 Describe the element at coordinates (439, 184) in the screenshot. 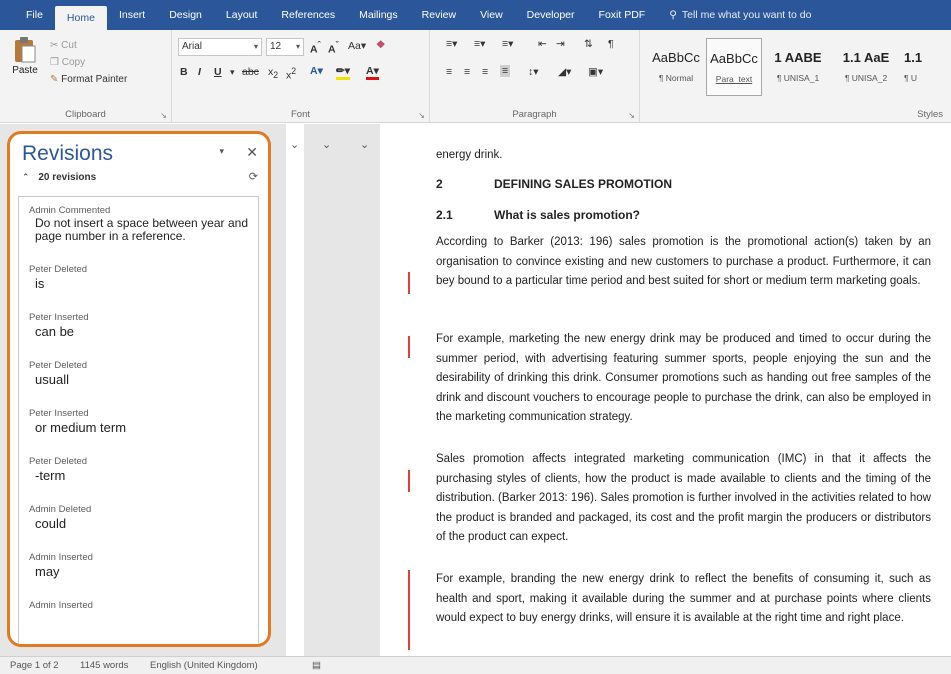

I see `heading-2-number: 2` at that location.